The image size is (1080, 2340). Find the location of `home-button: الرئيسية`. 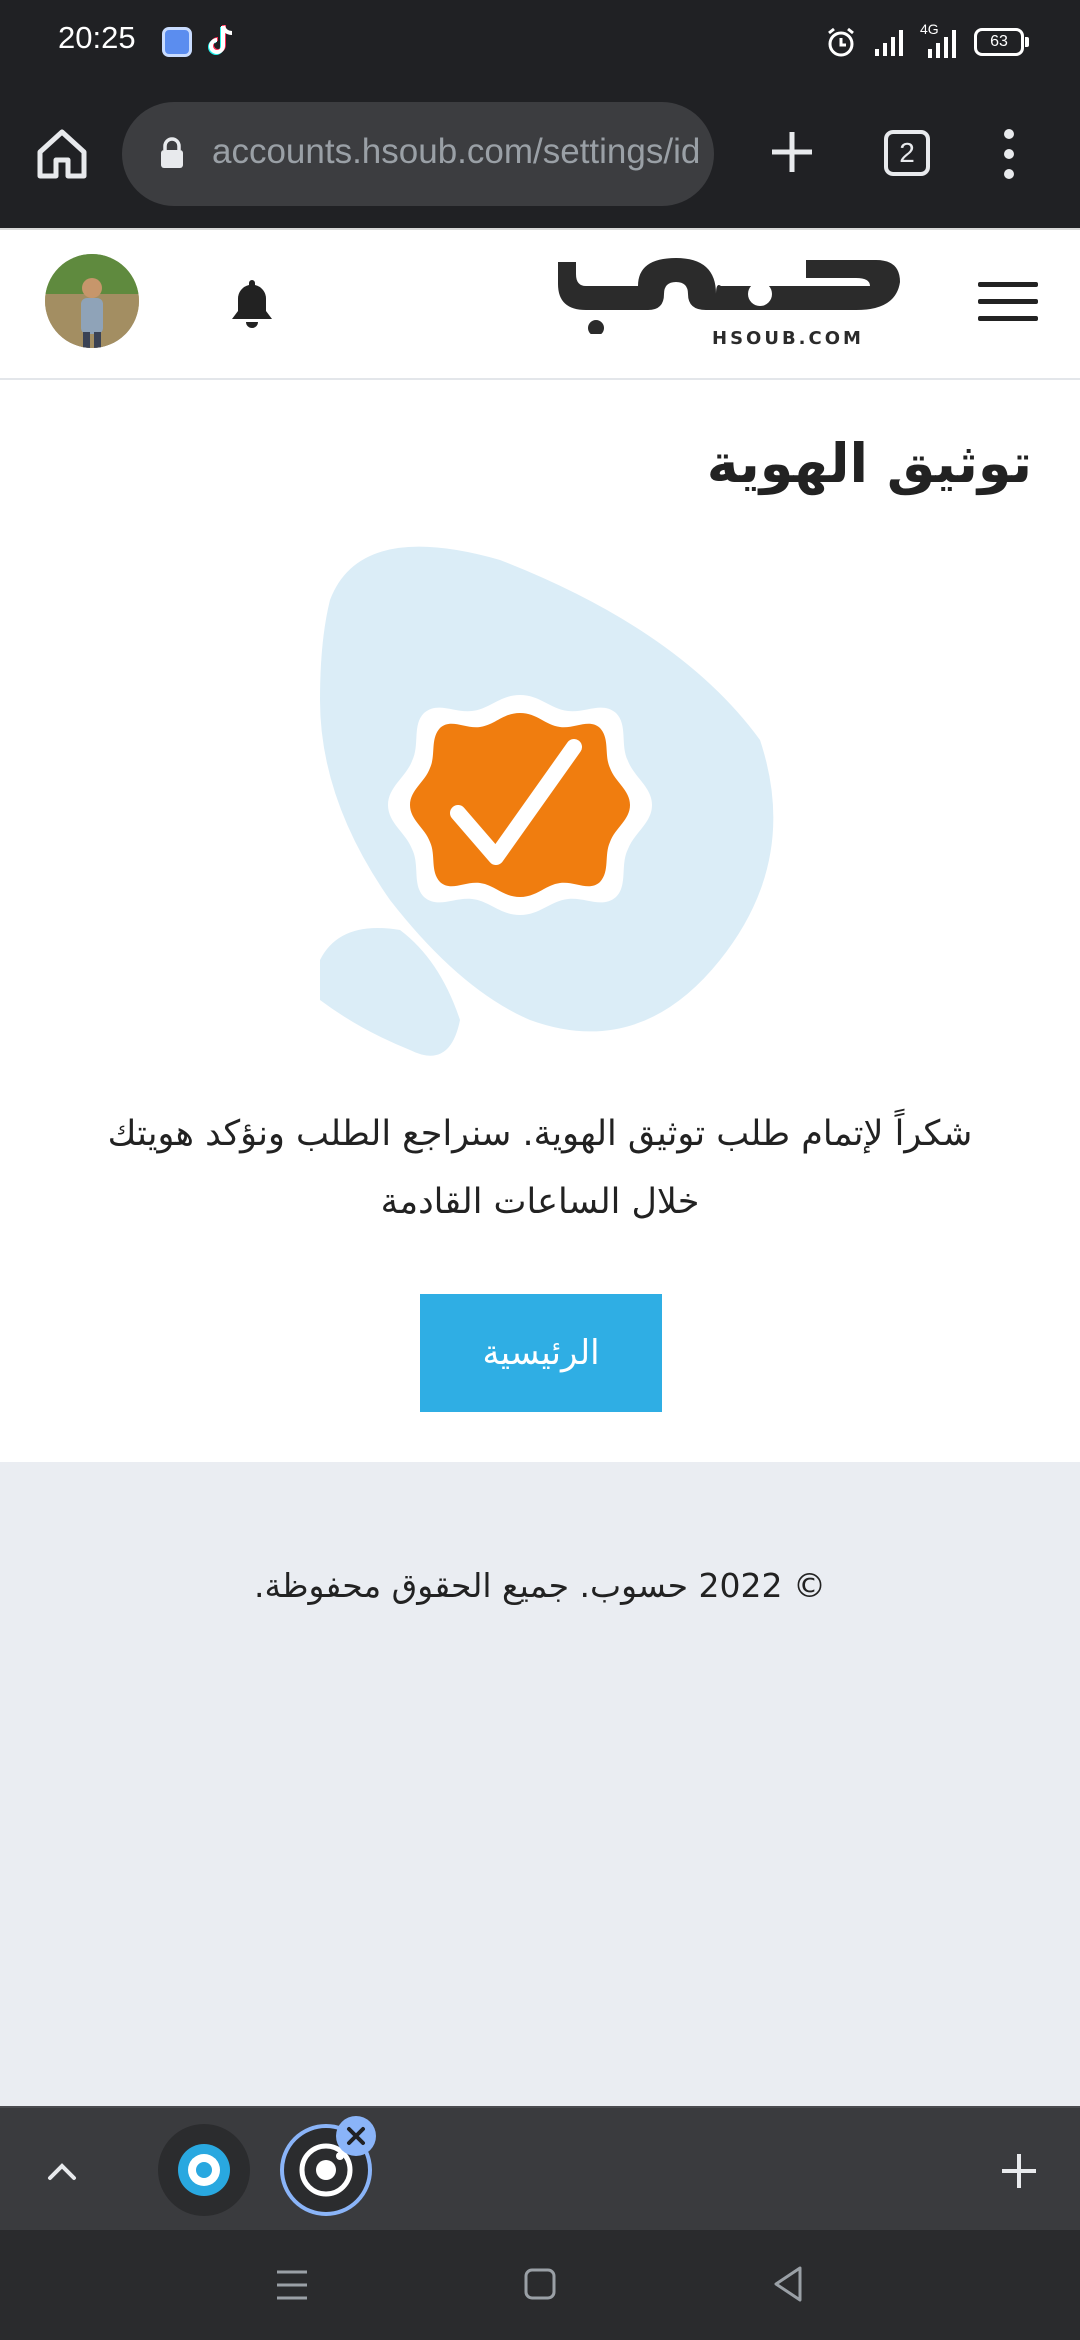

home-button: الرئيسية is located at coordinates (541, 1353).